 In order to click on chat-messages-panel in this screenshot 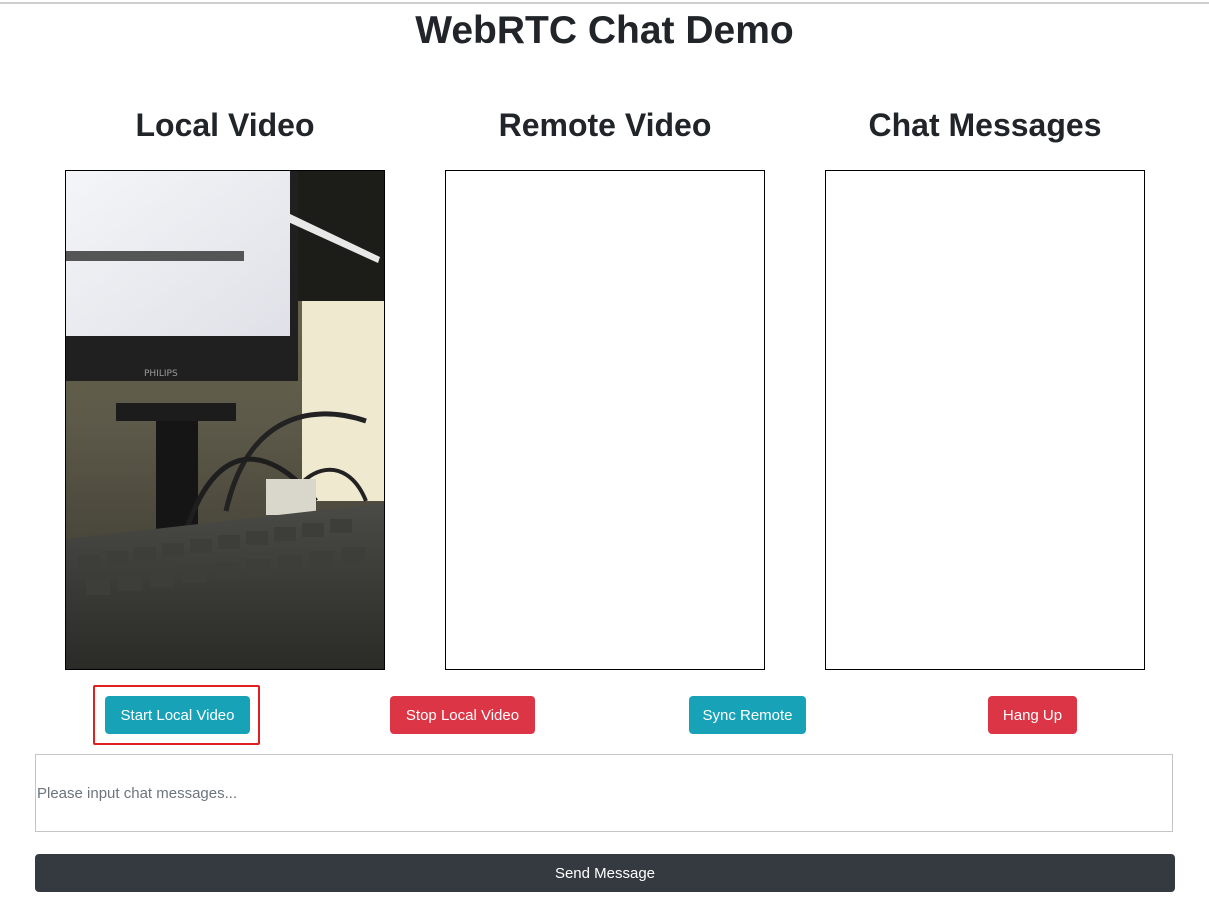, I will do `click(985, 420)`.